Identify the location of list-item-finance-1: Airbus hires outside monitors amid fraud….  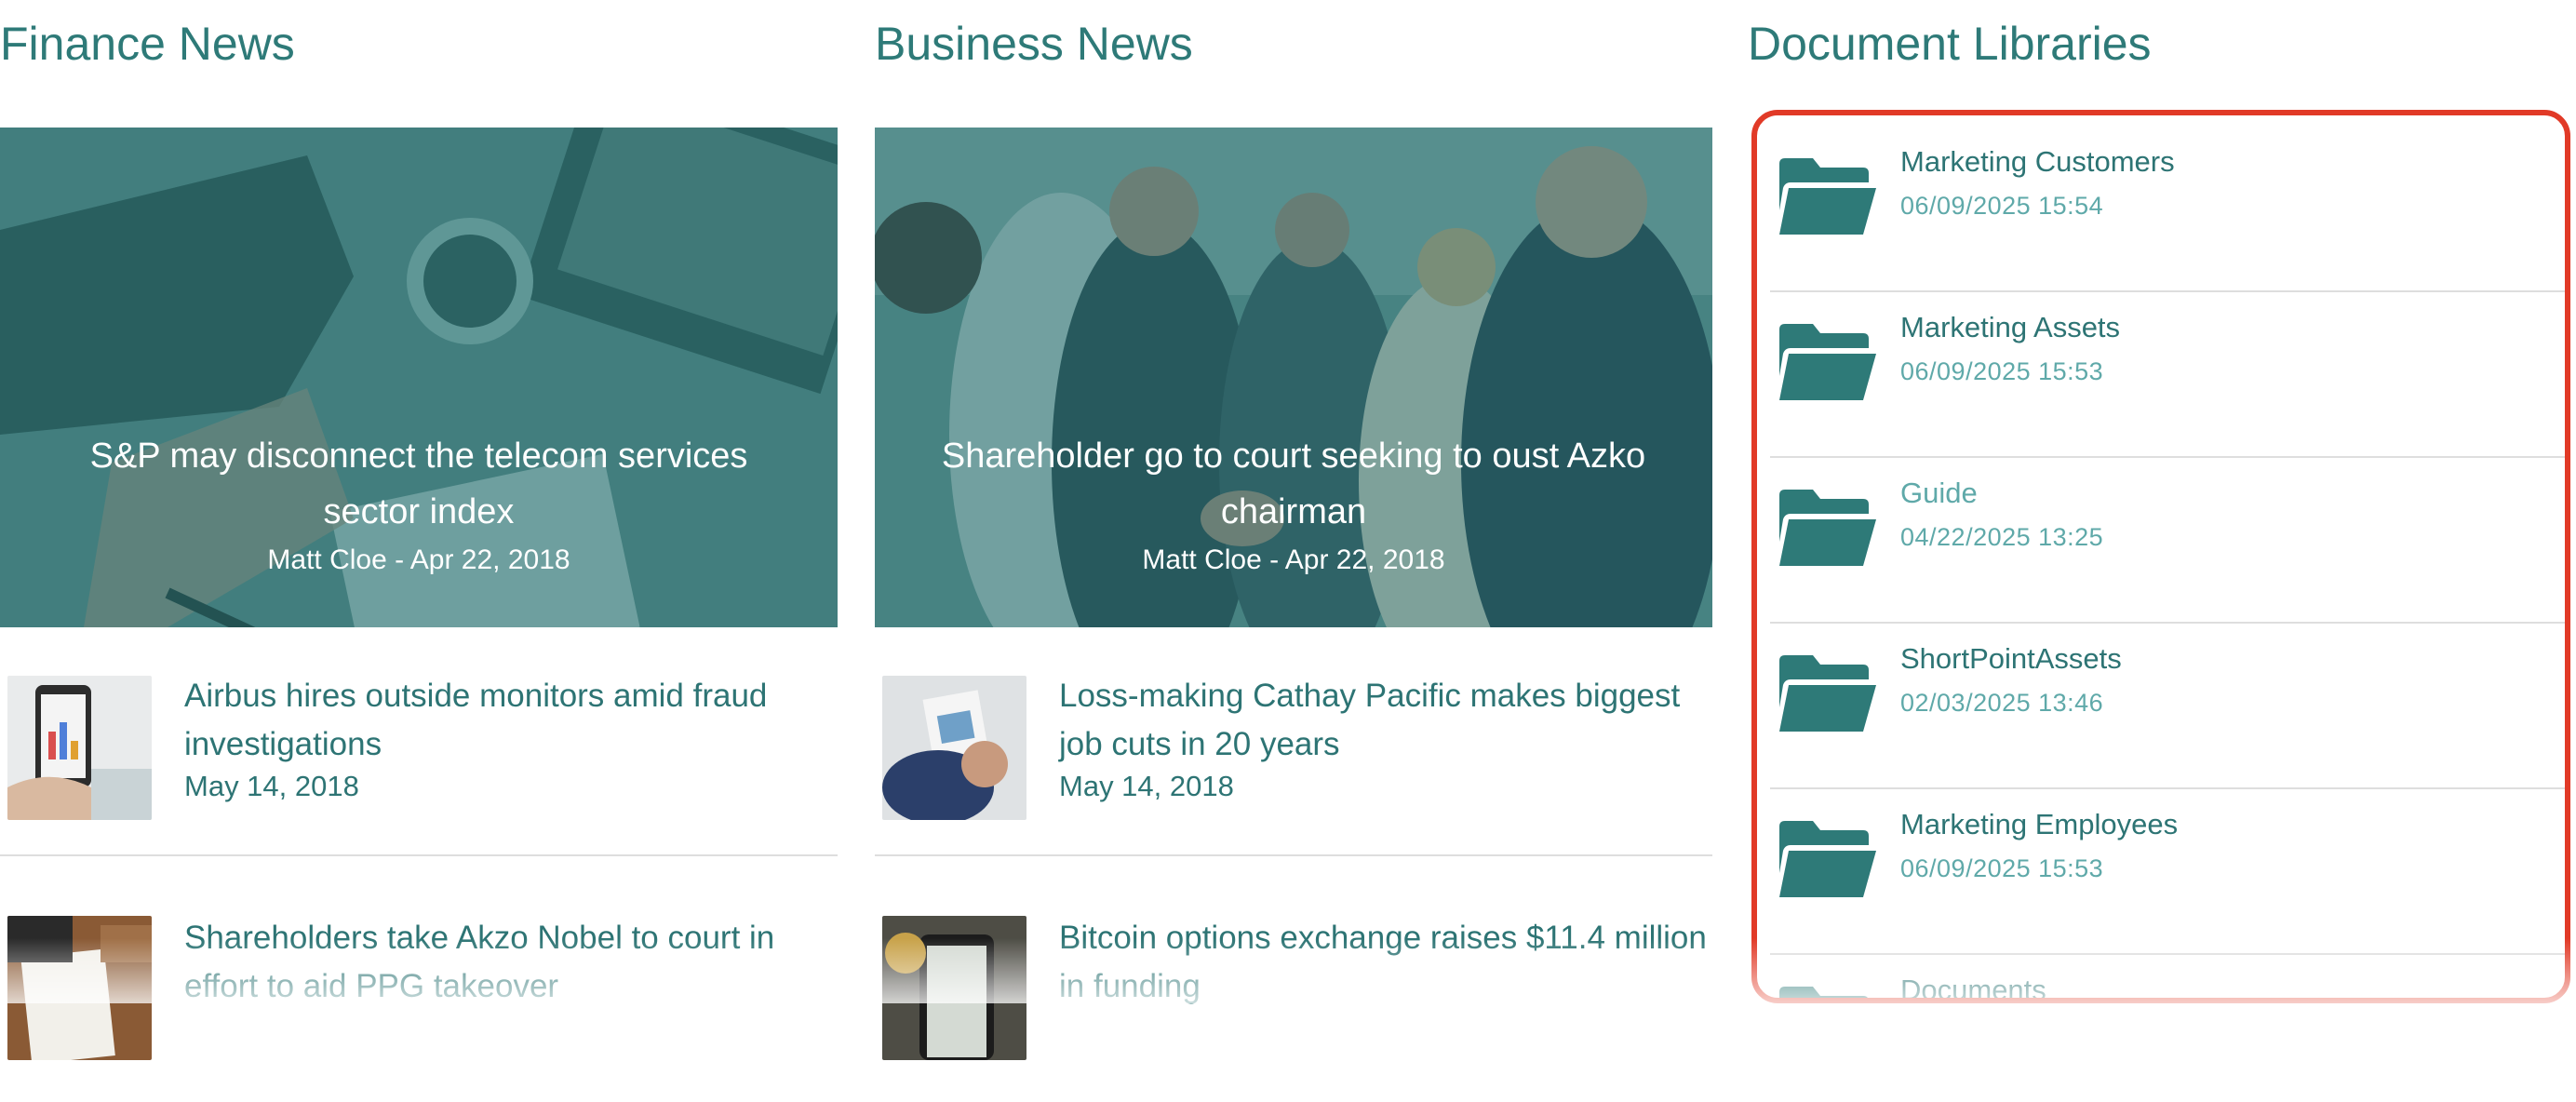
(419, 765).